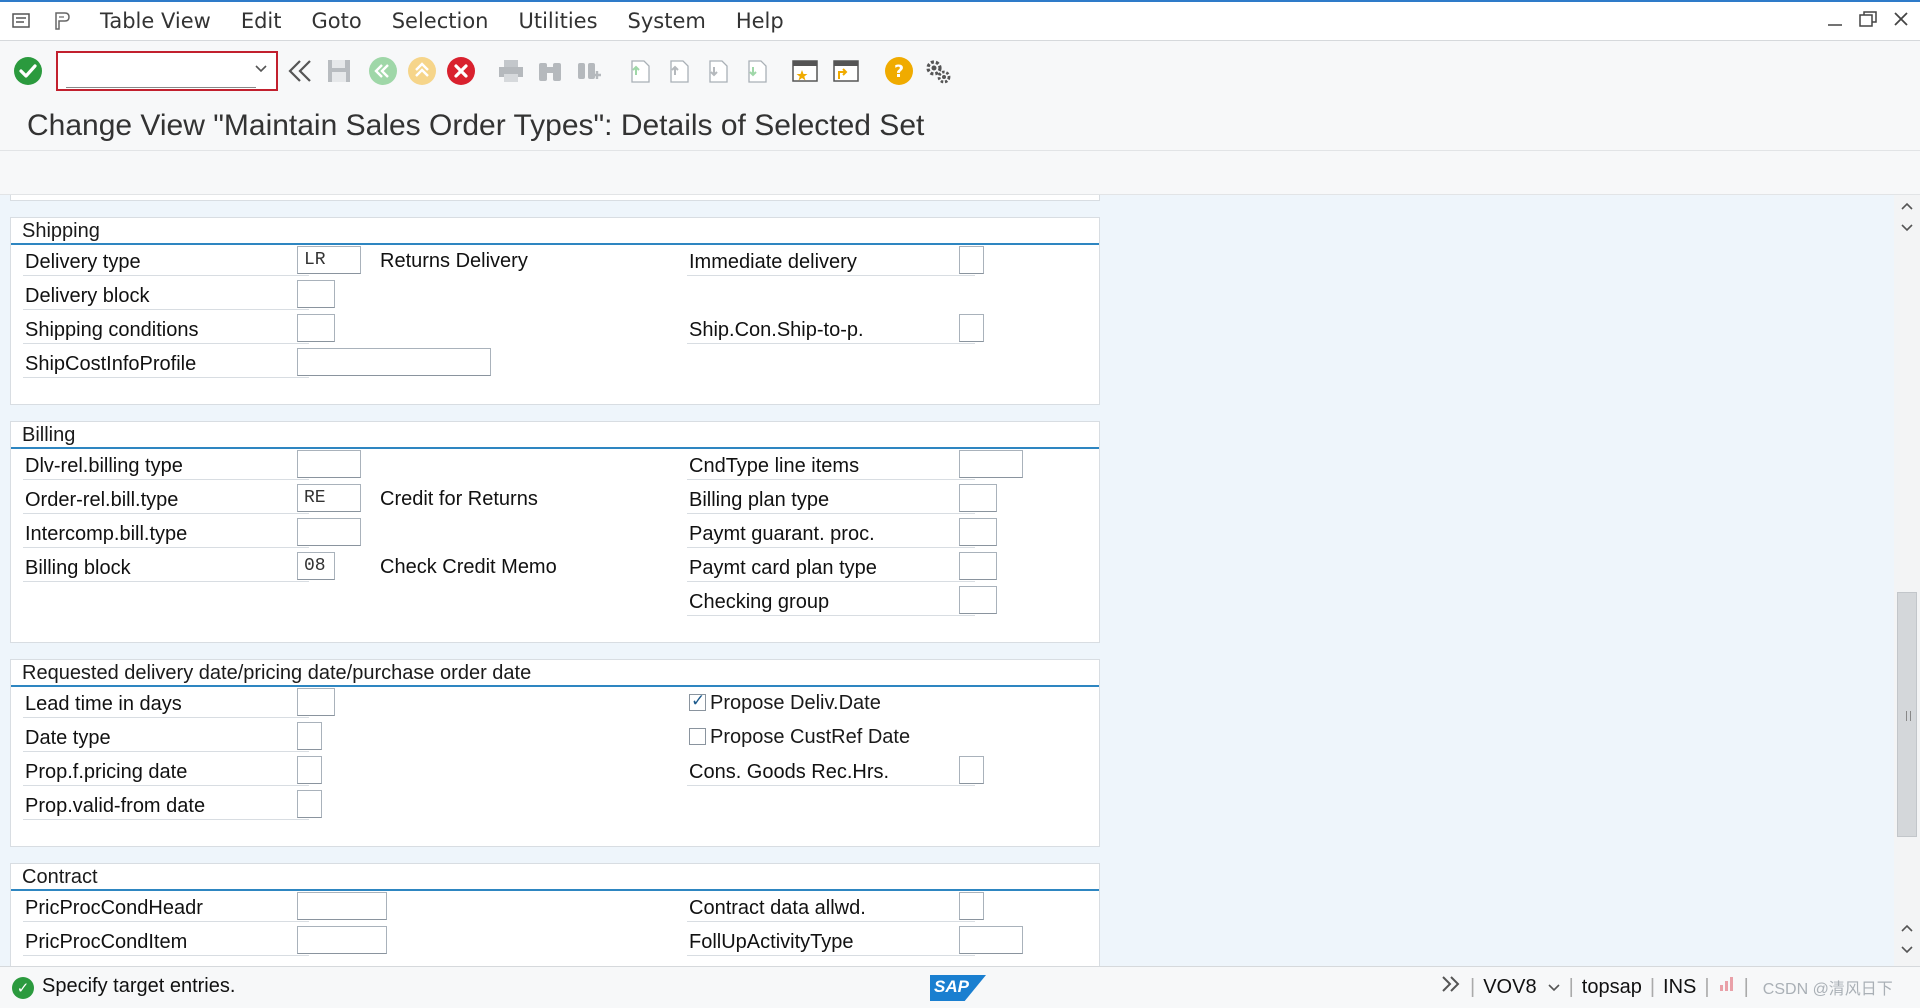 This screenshot has height=1008, width=1920. Describe the element at coordinates (329, 464) in the screenshot. I see `dlv-rel-billing-type-field` at that location.